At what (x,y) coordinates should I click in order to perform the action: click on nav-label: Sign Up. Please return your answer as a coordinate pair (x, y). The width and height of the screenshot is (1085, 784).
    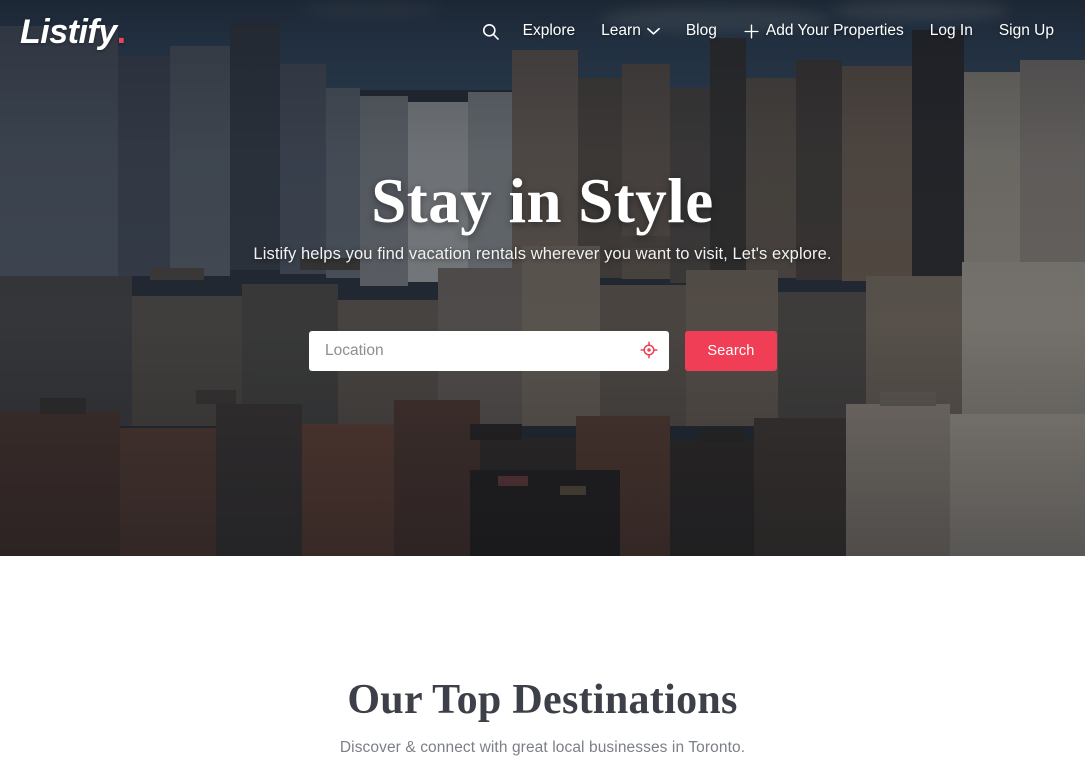
    Looking at the image, I should click on (1026, 30).